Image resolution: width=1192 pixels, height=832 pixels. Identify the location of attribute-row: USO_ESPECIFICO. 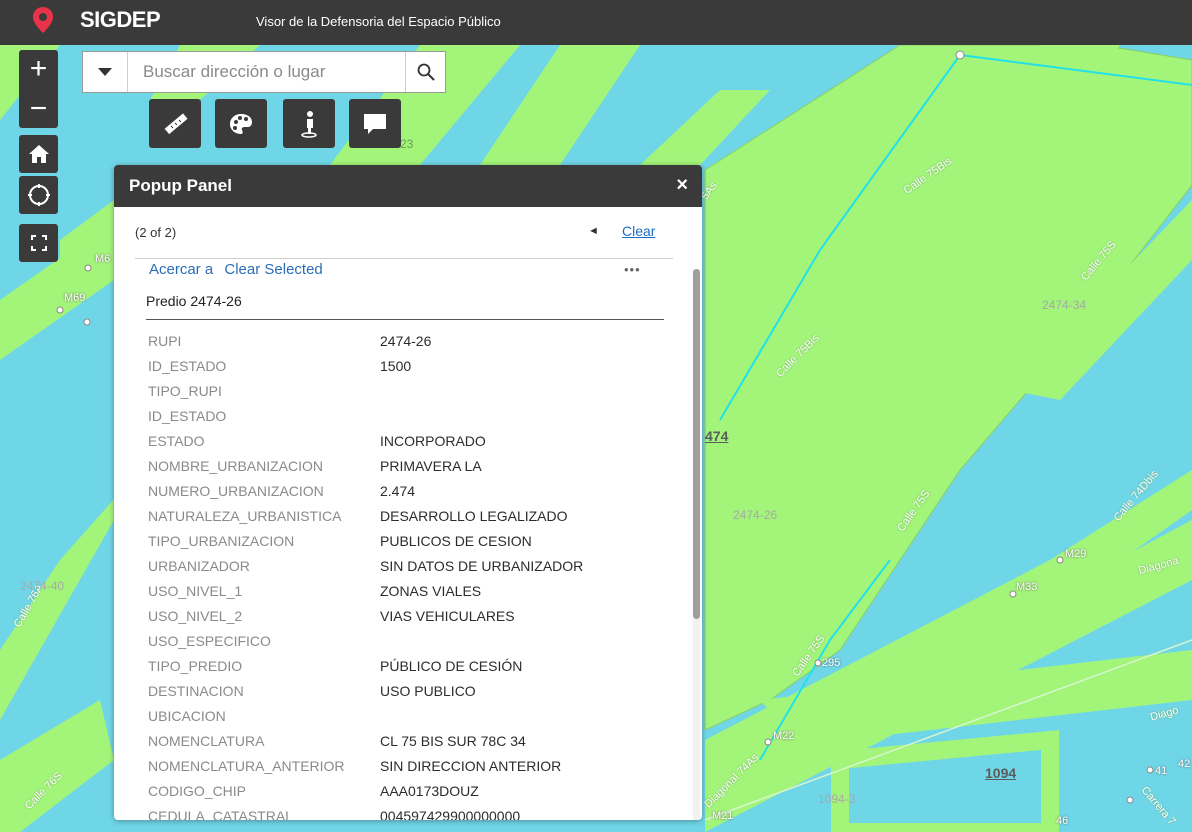
(408, 640).